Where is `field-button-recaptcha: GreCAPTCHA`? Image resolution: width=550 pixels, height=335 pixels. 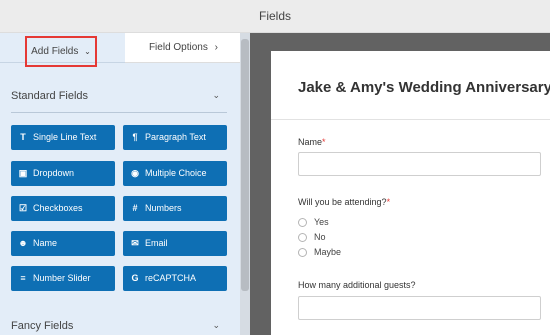
field-button-recaptcha: GreCAPTCHA is located at coordinates (175, 278).